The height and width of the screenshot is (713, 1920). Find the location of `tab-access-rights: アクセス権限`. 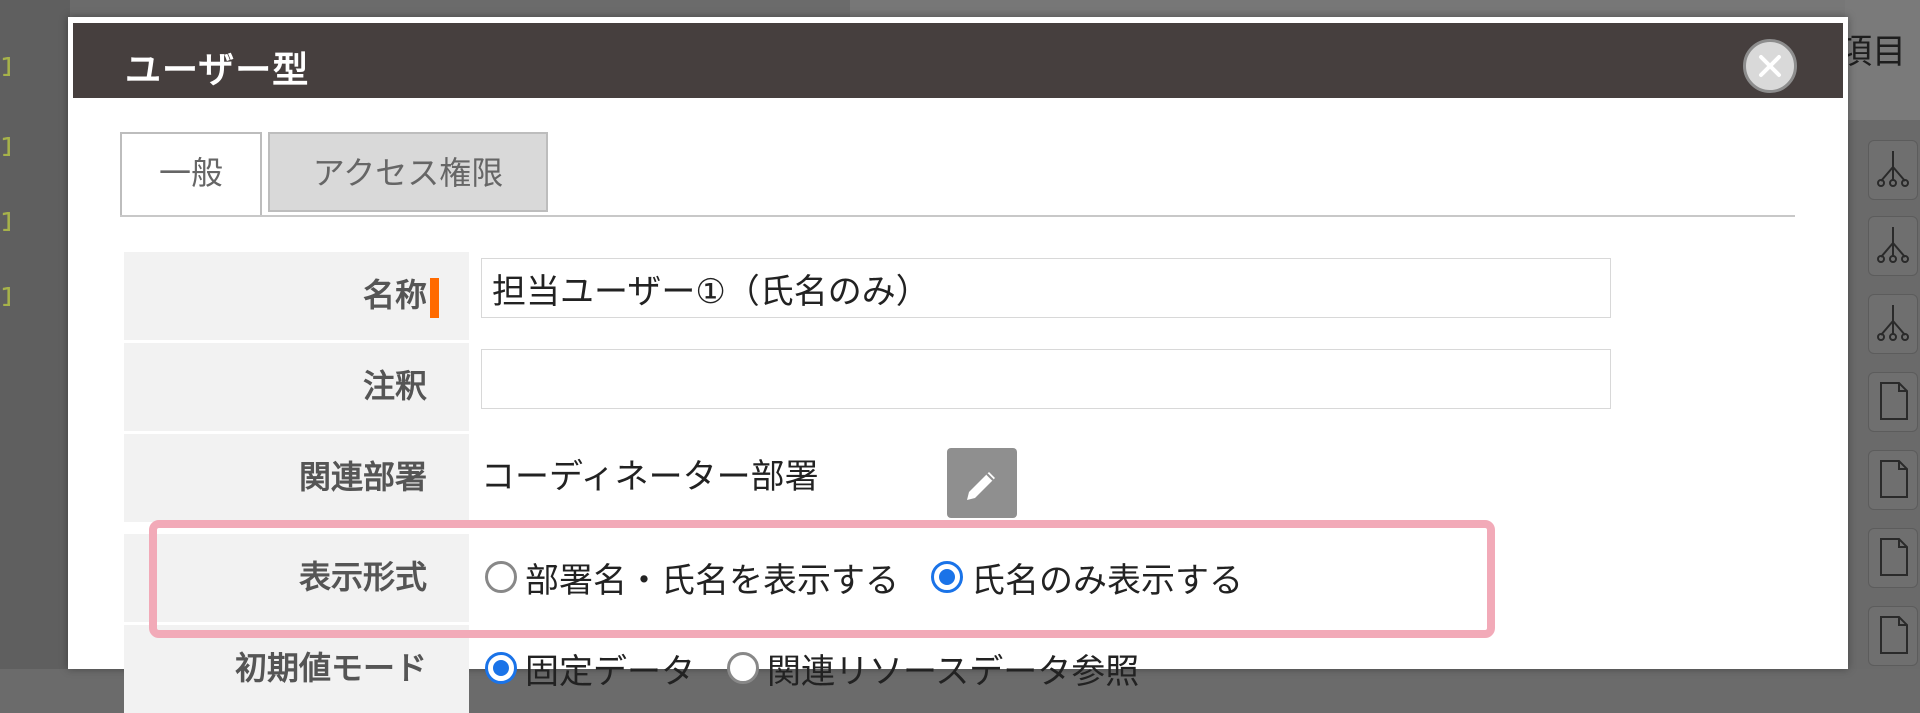

tab-access-rights: アクセス権限 is located at coordinates (408, 172).